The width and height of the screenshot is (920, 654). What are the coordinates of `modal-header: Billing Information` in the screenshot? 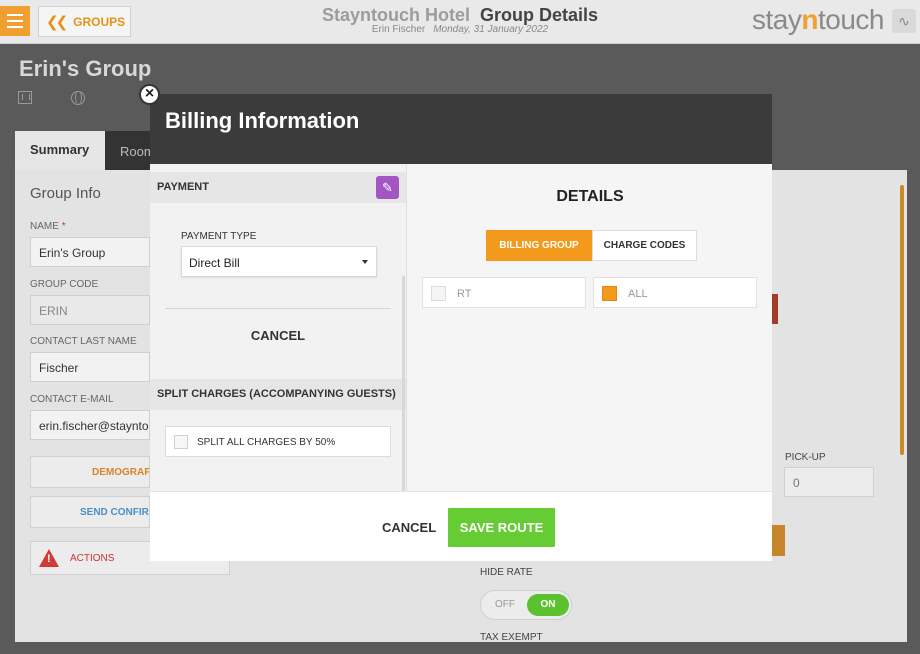 It's located at (461, 129).